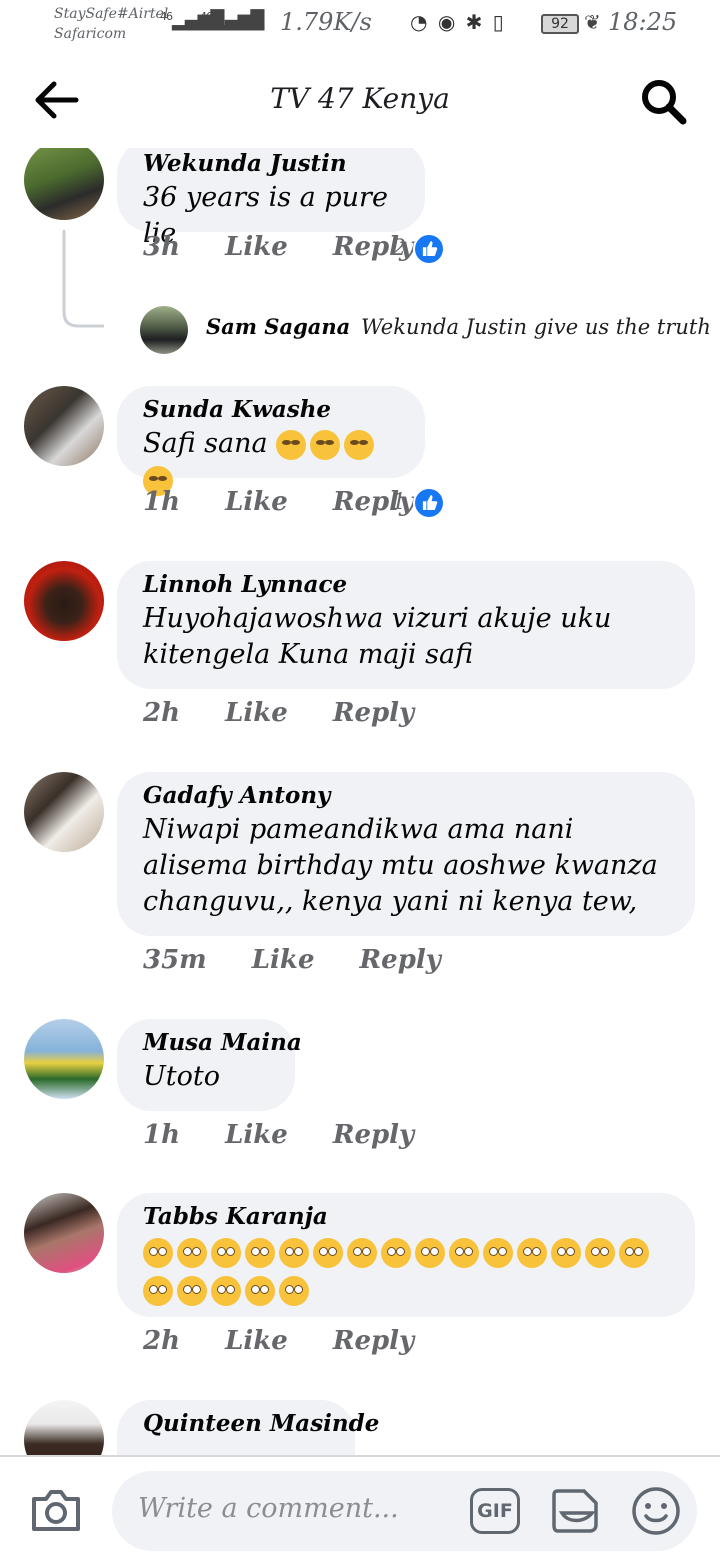 This screenshot has width=720, height=1560. I want to click on comment-input: Write a comment... GIF, so click(404, 1511).